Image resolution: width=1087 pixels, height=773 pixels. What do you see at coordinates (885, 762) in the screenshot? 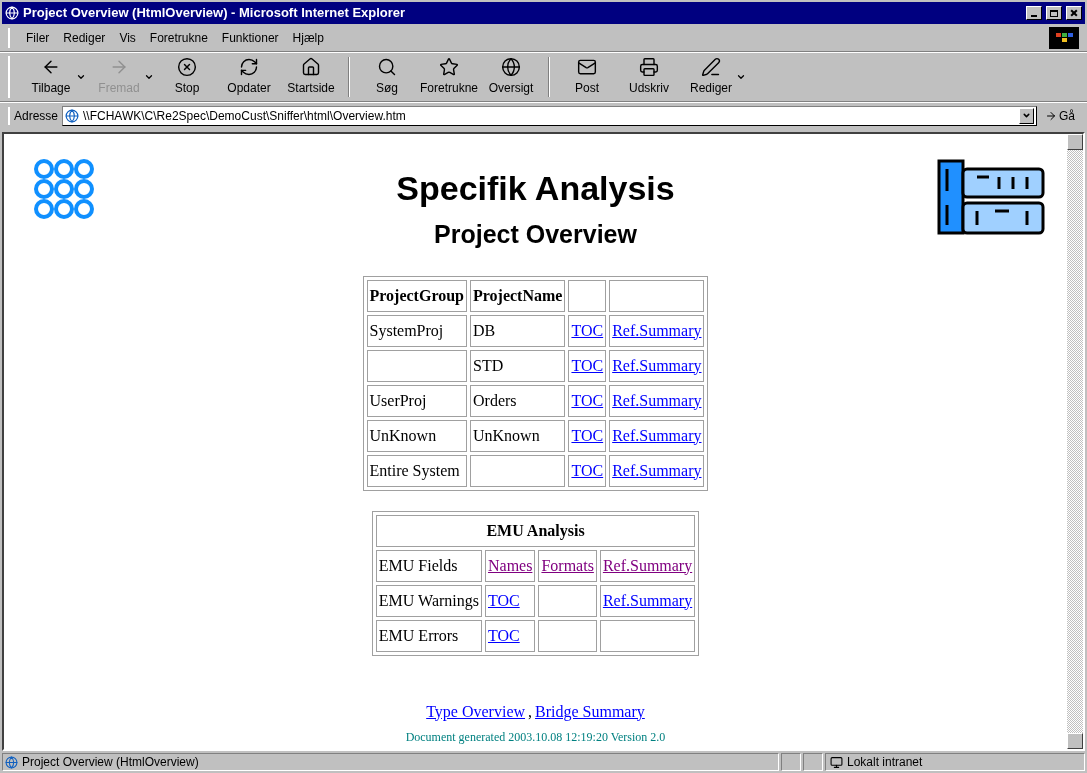
I see `zone-text: Lokalt intranet` at bounding box center [885, 762].